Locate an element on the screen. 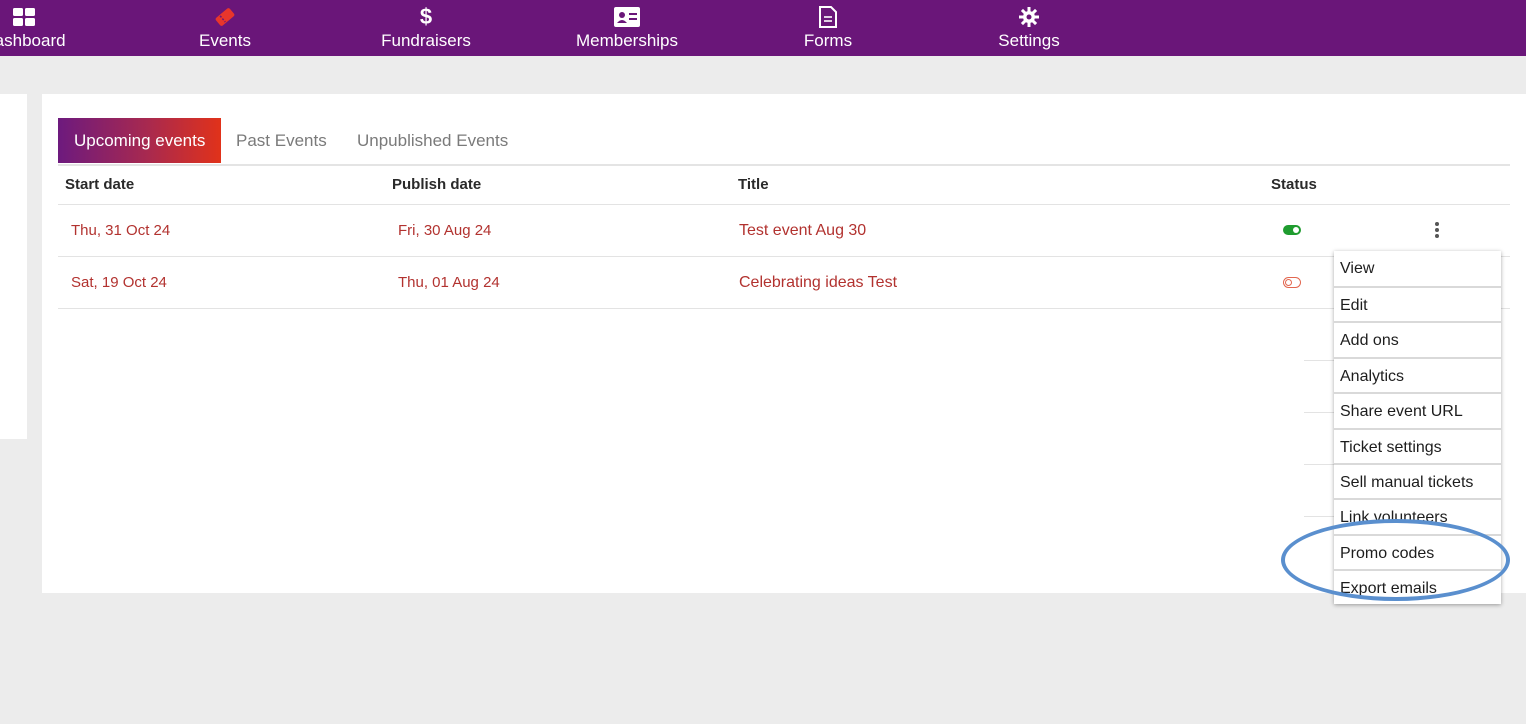 This screenshot has height=724, width=1526. row-start-date: Sat, 19 Oct 24 is located at coordinates (119, 282).